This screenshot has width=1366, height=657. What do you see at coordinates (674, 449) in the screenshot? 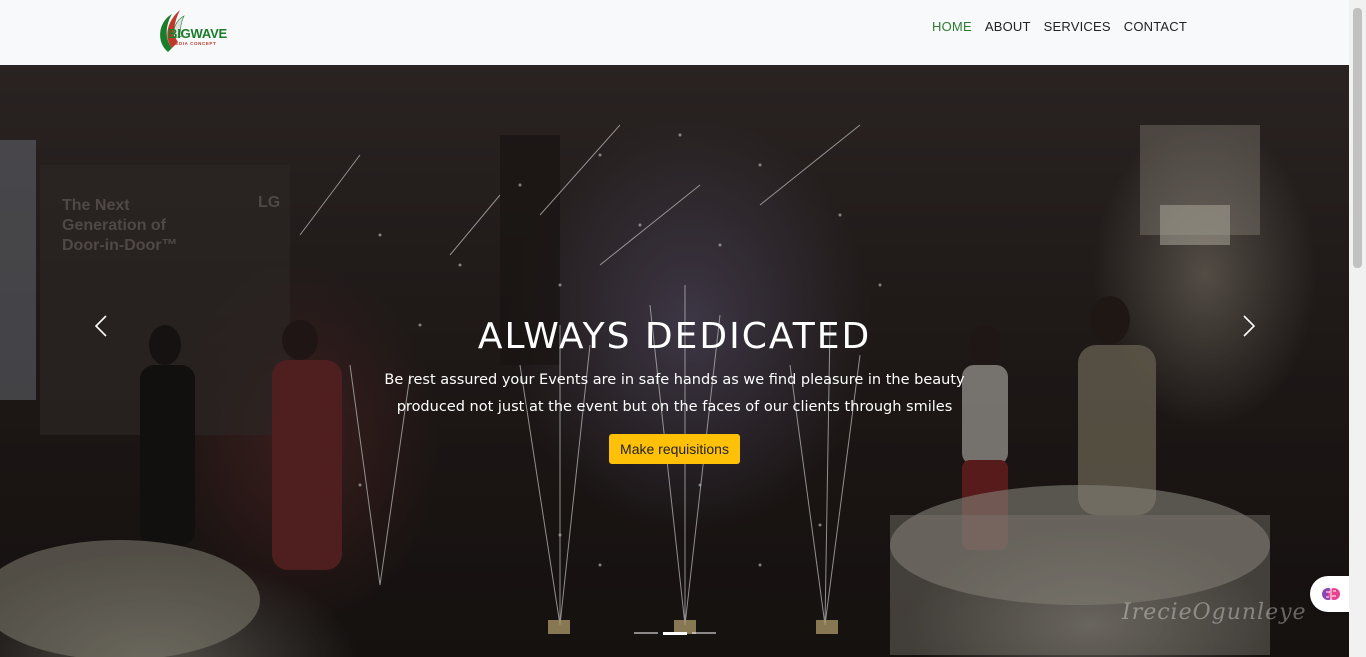
I see `make-requisitions-button: Make requisitions` at bounding box center [674, 449].